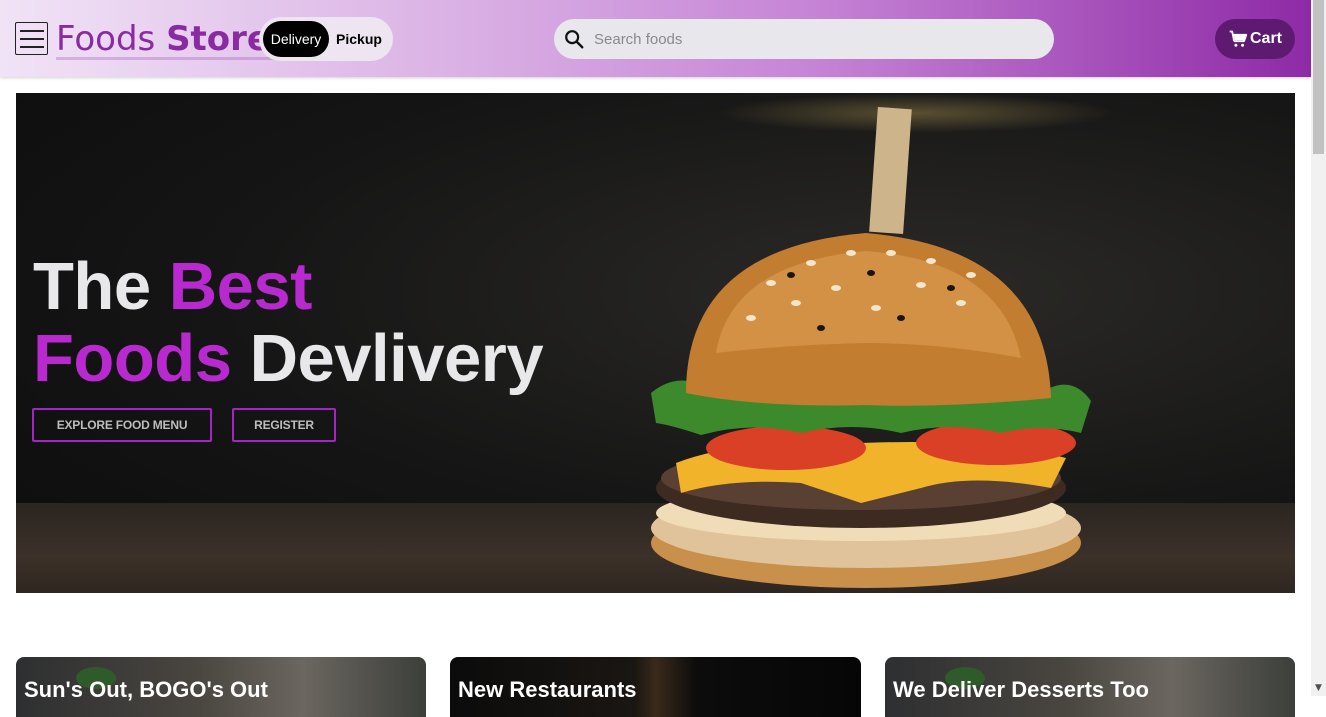 Image resolution: width=1326 pixels, height=717 pixels. Describe the element at coordinates (240, 286) in the screenshot. I see `hero-title-accent-word: Best` at that location.